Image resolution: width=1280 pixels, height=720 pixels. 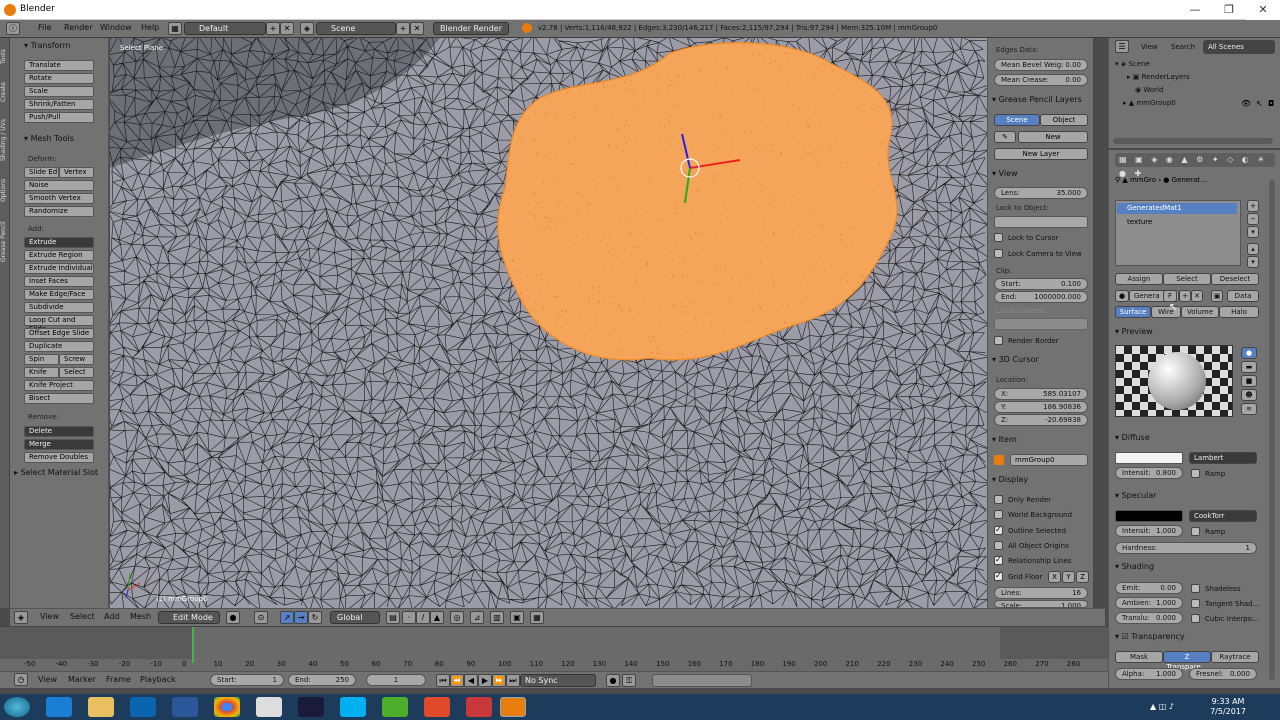 I want to click on pencil-icon: ✎, so click(x=1005, y=137).